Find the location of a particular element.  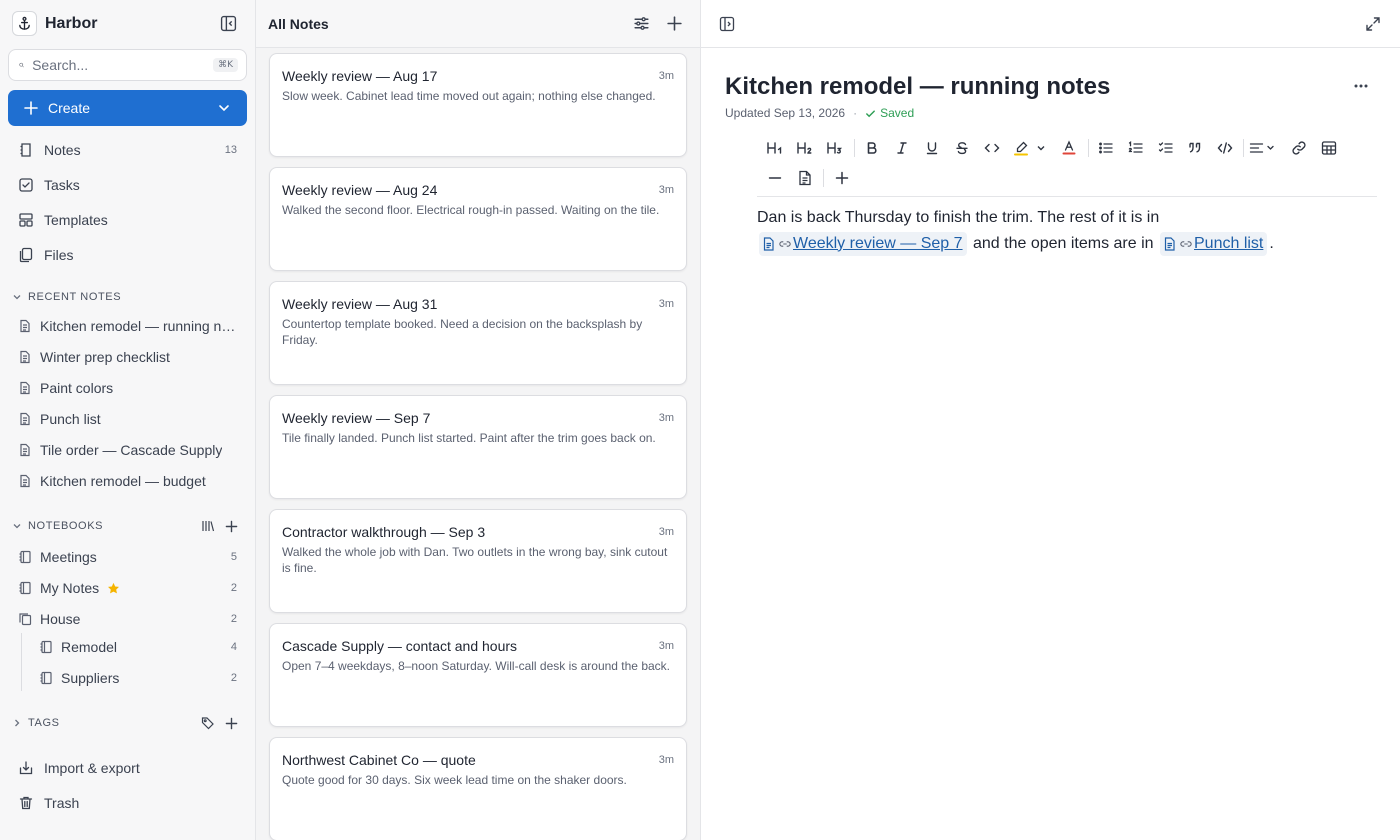

expand-icon is located at coordinates (1373, 24).